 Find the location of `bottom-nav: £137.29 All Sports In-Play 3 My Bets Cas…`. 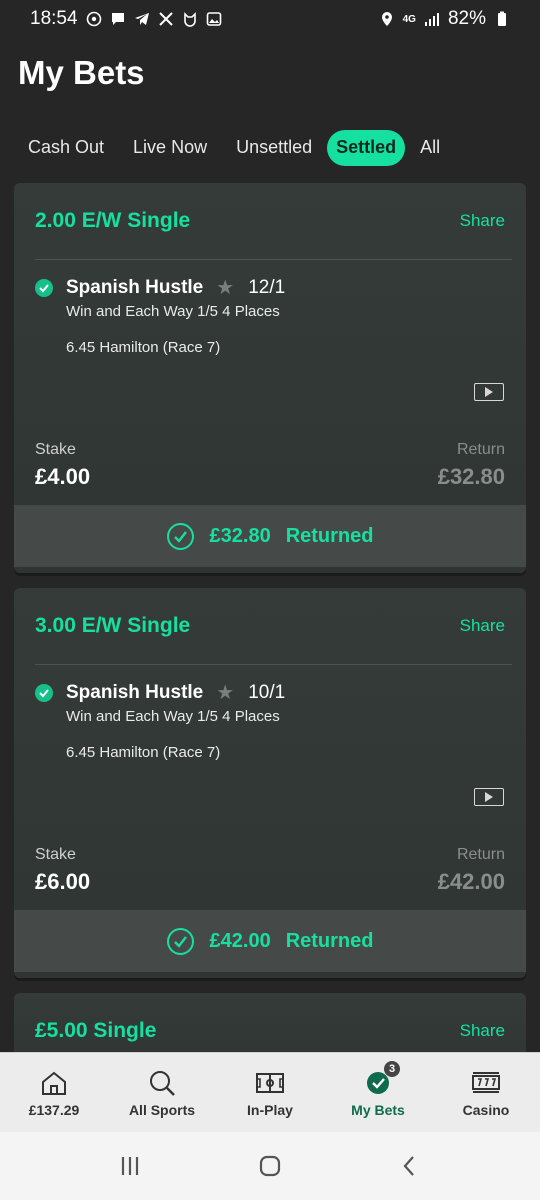

bottom-nav: £137.29 All Sports In-Play 3 My Bets Cas… is located at coordinates (270, 1092).